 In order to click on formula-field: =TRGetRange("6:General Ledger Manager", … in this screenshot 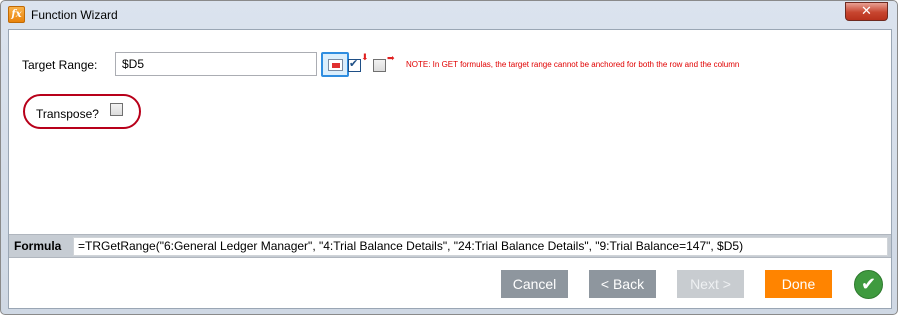, I will do `click(480, 246)`.